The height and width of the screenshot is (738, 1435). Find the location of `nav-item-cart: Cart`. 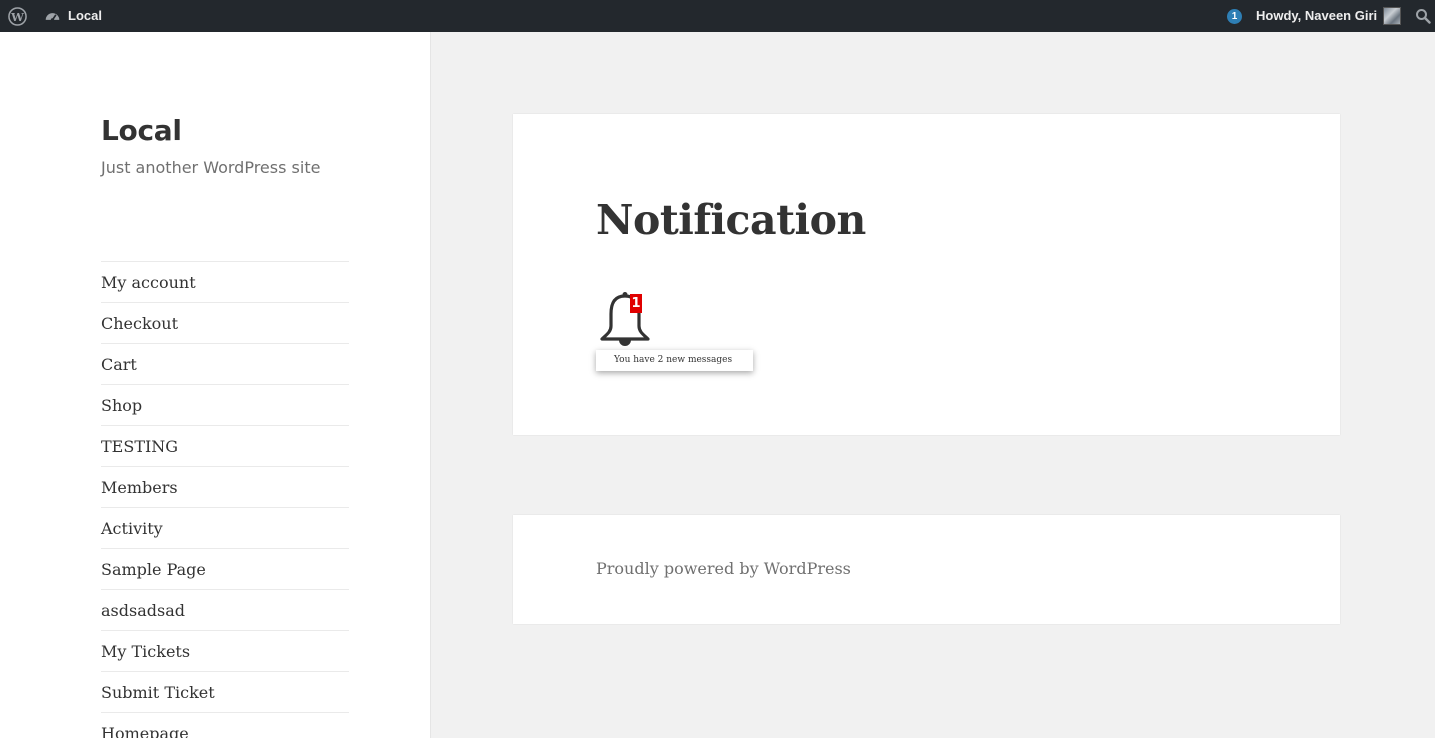

nav-item-cart: Cart is located at coordinates (225, 363).